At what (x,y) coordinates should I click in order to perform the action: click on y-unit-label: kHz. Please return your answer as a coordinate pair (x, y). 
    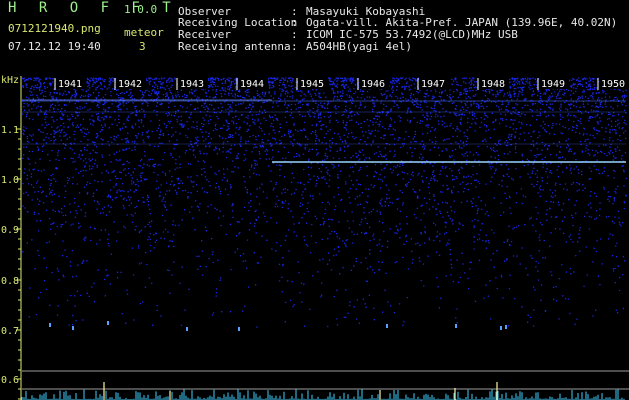
    Looking at the image, I should click on (10, 80).